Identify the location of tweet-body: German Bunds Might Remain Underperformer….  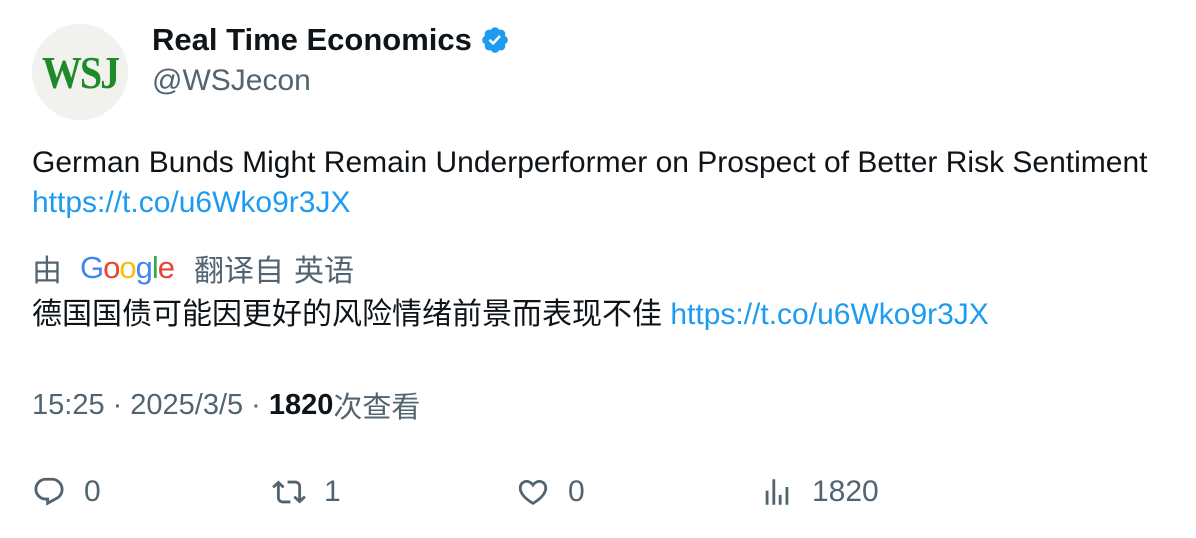
(590, 162).